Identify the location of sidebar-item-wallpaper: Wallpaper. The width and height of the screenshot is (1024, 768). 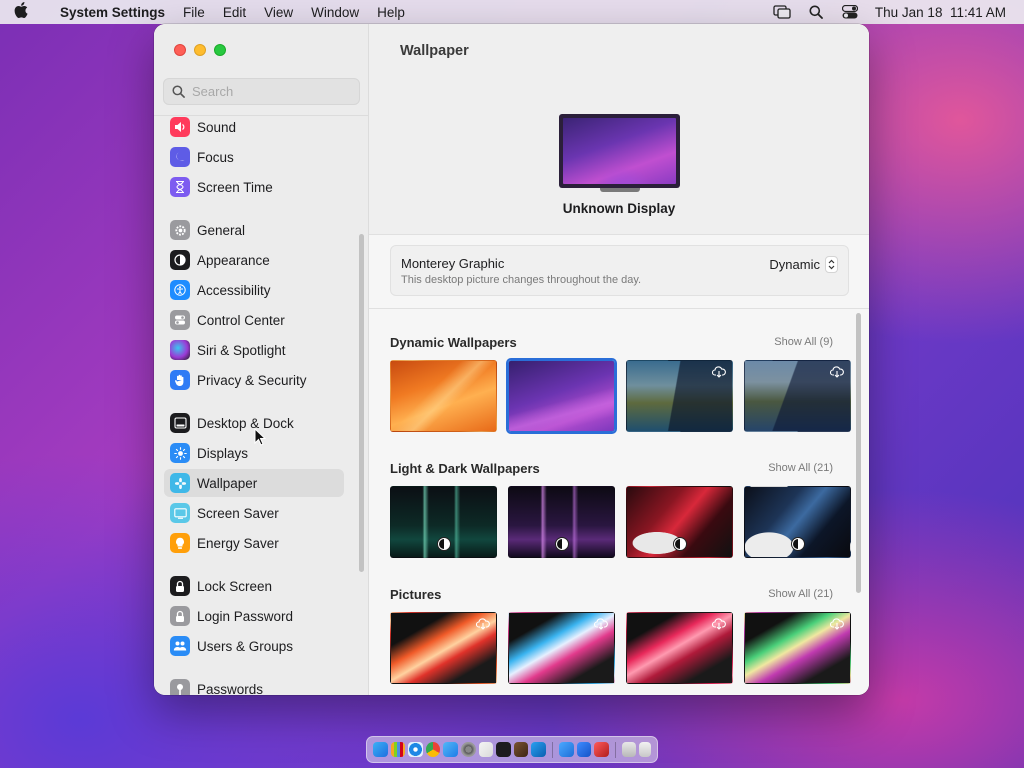
(254, 483).